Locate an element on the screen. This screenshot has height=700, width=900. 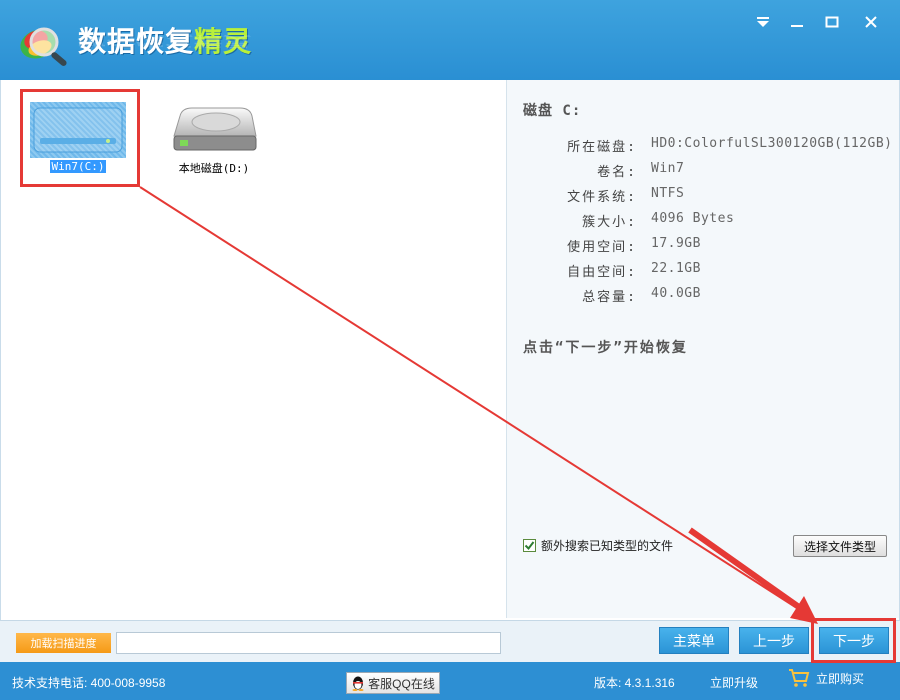
upgrade-link: 立即升级 is located at coordinates (734, 682).